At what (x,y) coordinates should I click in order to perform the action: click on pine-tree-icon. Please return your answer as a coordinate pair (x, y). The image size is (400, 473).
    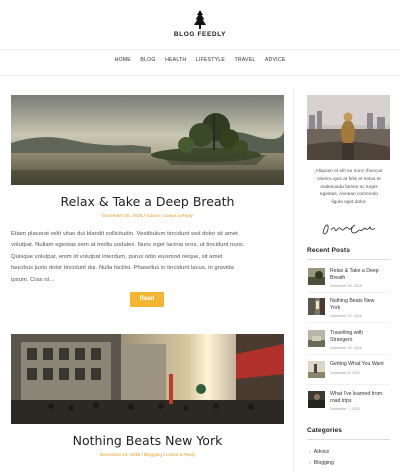
    Looking at the image, I should click on (200, 19).